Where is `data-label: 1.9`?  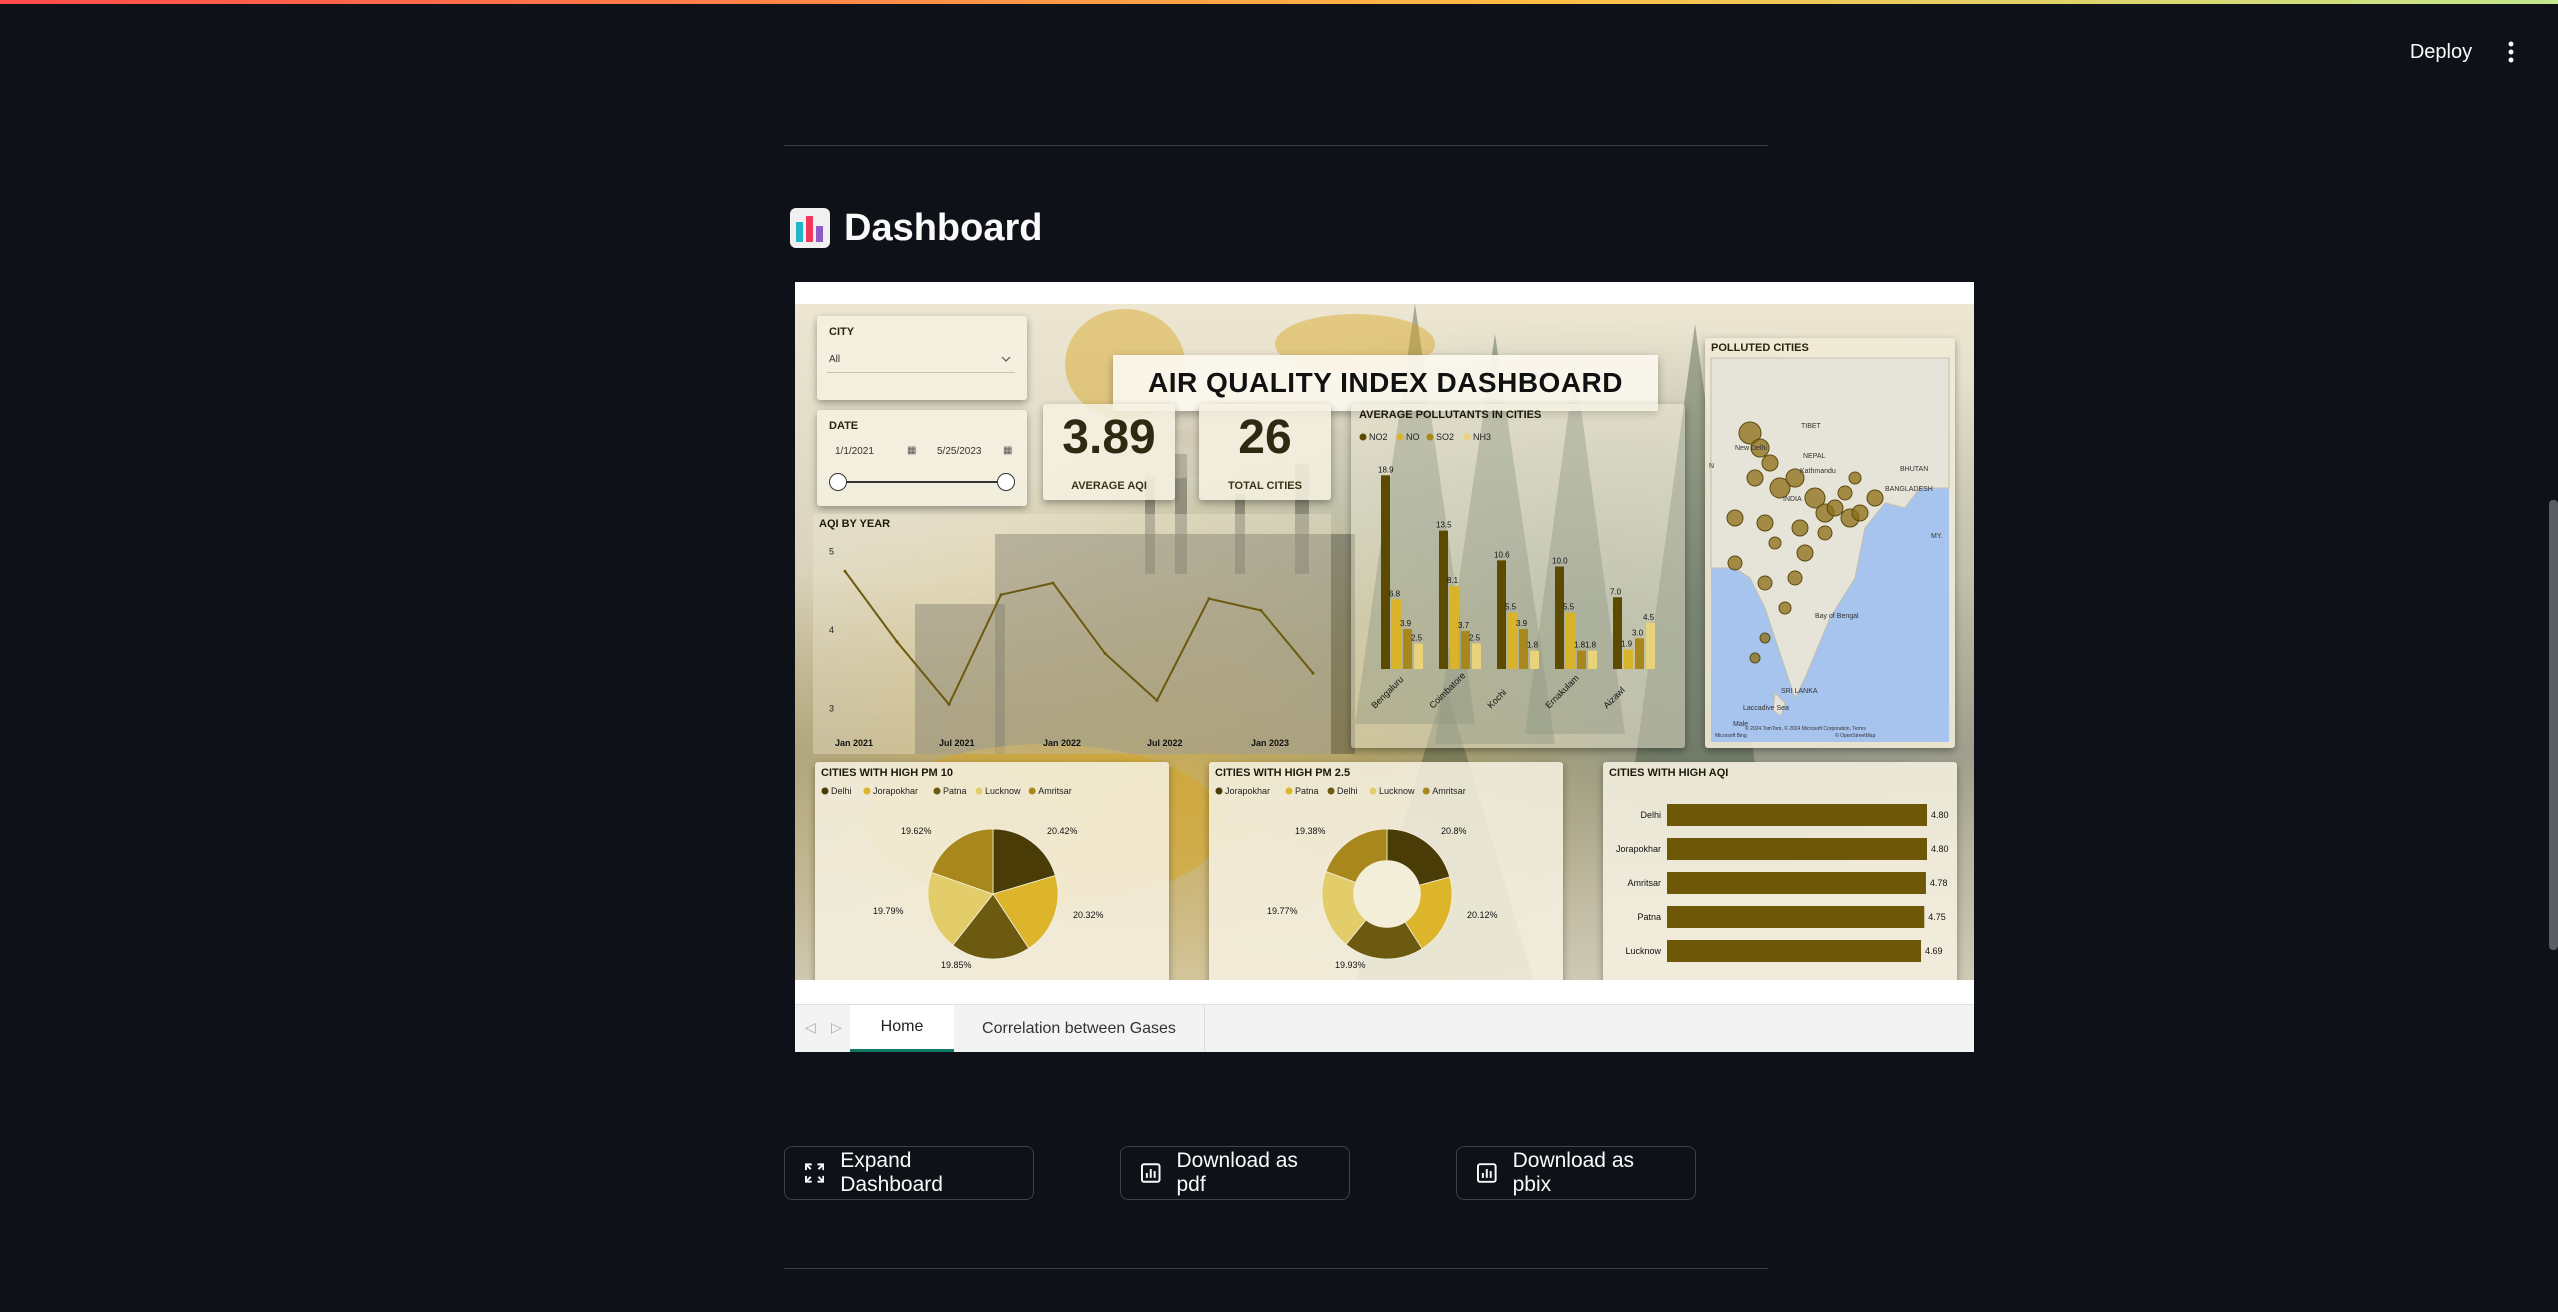
data-label: 1.9 is located at coordinates (1627, 644).